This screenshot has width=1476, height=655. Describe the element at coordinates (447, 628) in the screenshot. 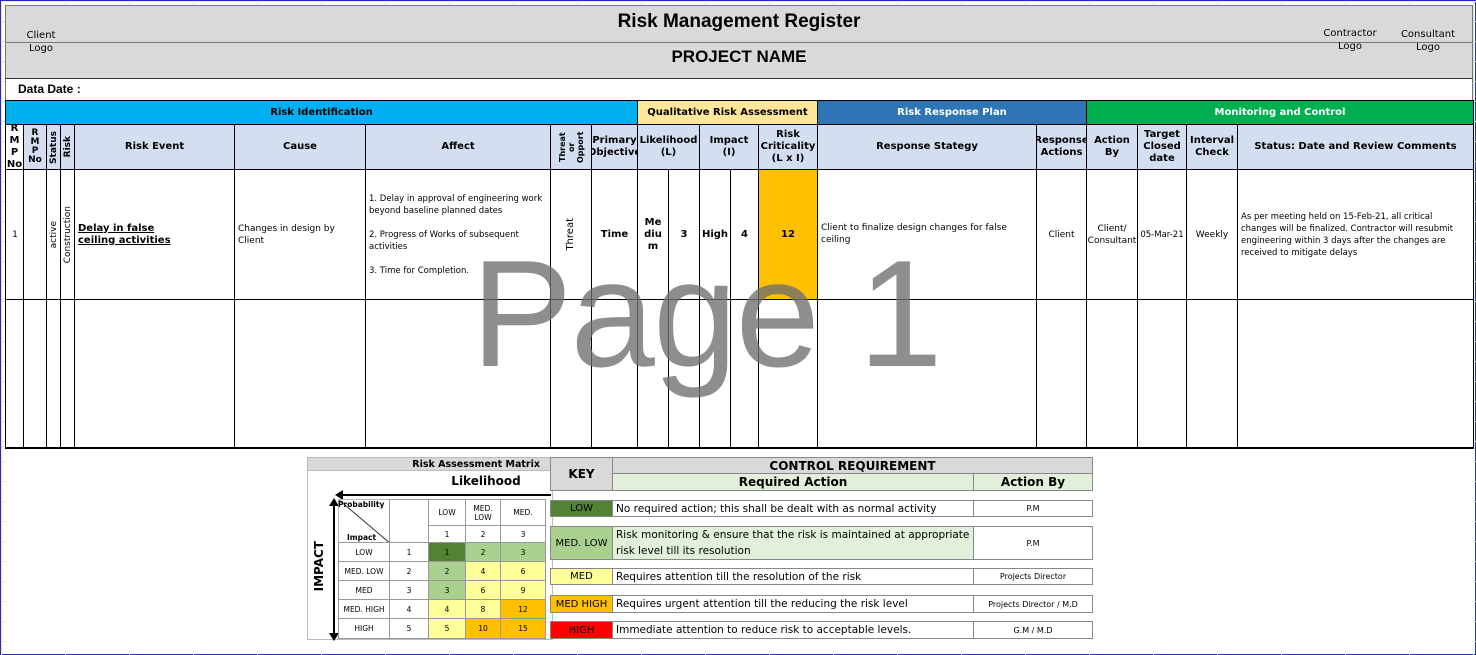

I see `matrix-cell: 5` at that location.